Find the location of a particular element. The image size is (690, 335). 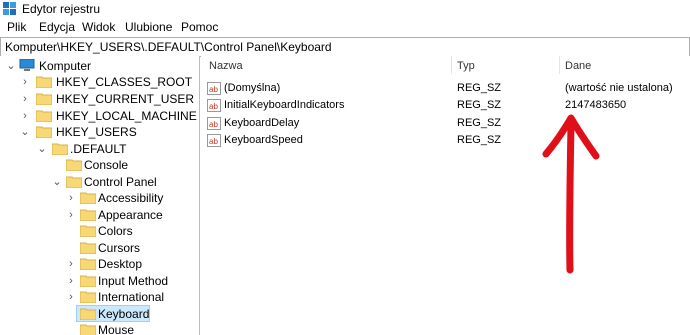

tree-item-mouse: Mouse is located at coordinates (99, 328).